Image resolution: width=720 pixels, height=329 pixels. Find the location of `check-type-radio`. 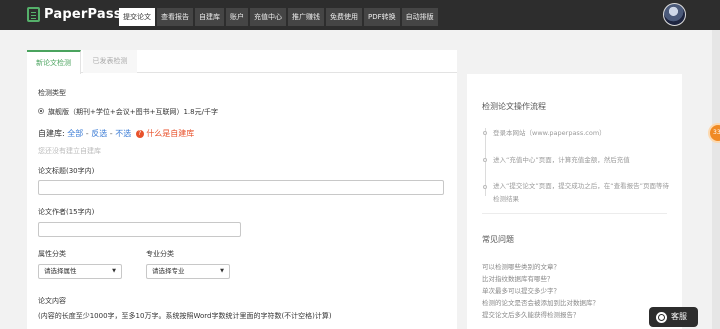

check-type-radio is located at coordinates (41, 111).